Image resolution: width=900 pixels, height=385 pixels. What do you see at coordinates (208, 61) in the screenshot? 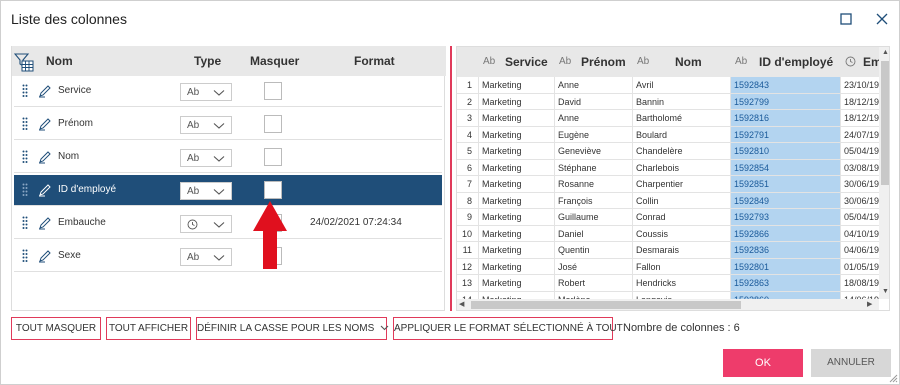
I see `header-type: Type` at bounding box center [208, 61].